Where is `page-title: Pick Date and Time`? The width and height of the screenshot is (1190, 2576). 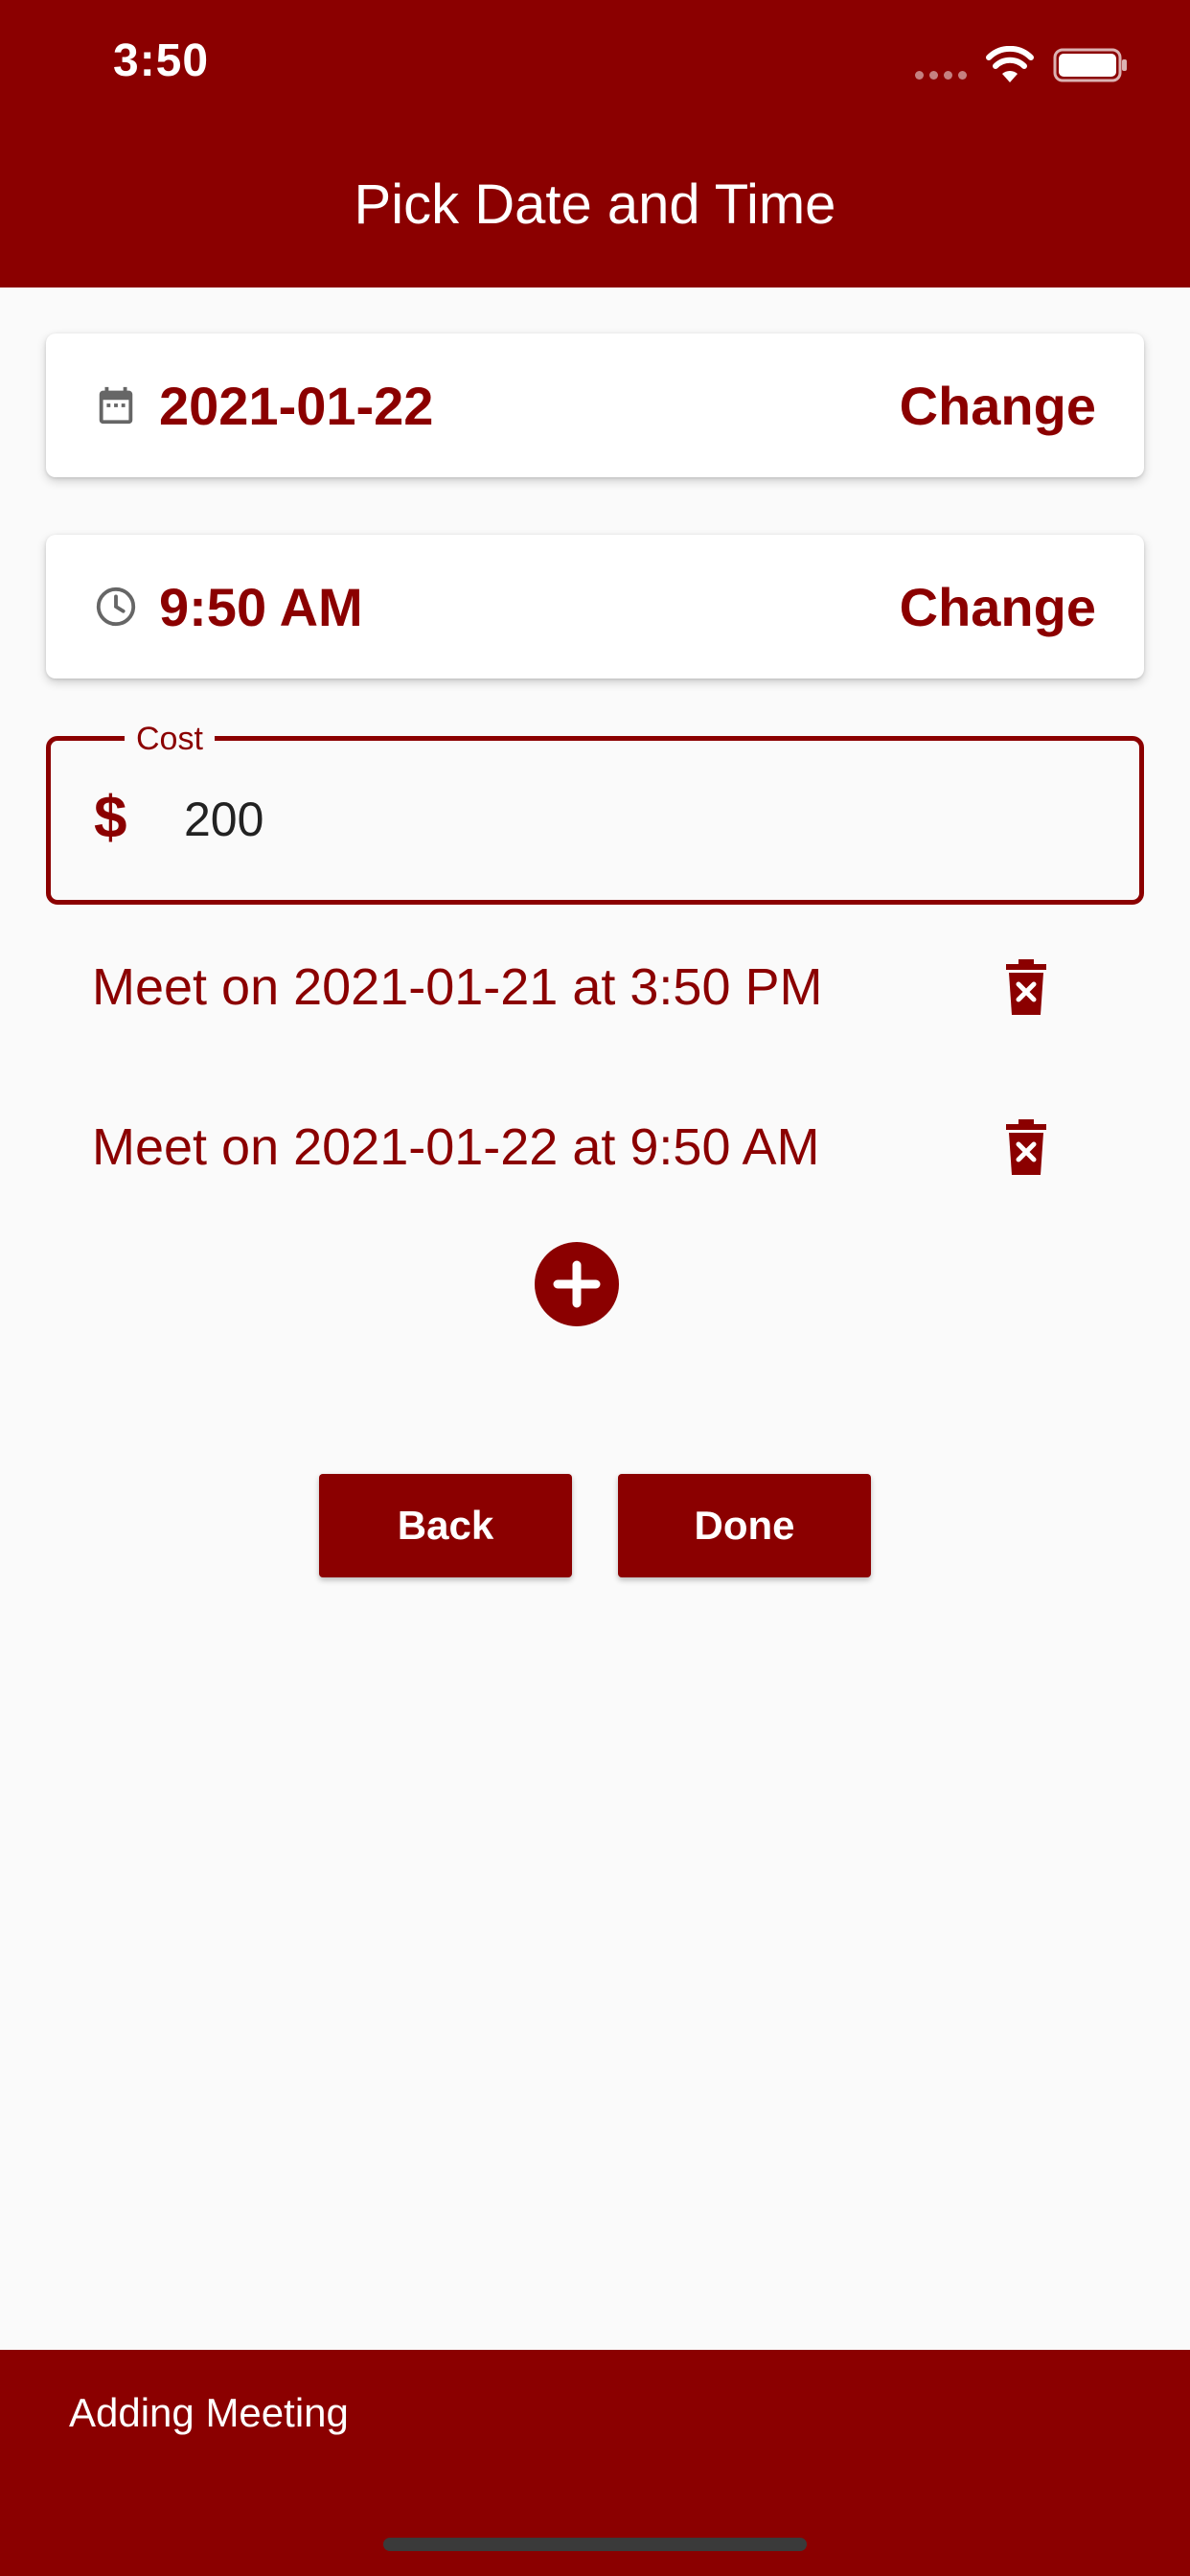
page-title: Pick Date and Time is located at coordinates (595, 204).